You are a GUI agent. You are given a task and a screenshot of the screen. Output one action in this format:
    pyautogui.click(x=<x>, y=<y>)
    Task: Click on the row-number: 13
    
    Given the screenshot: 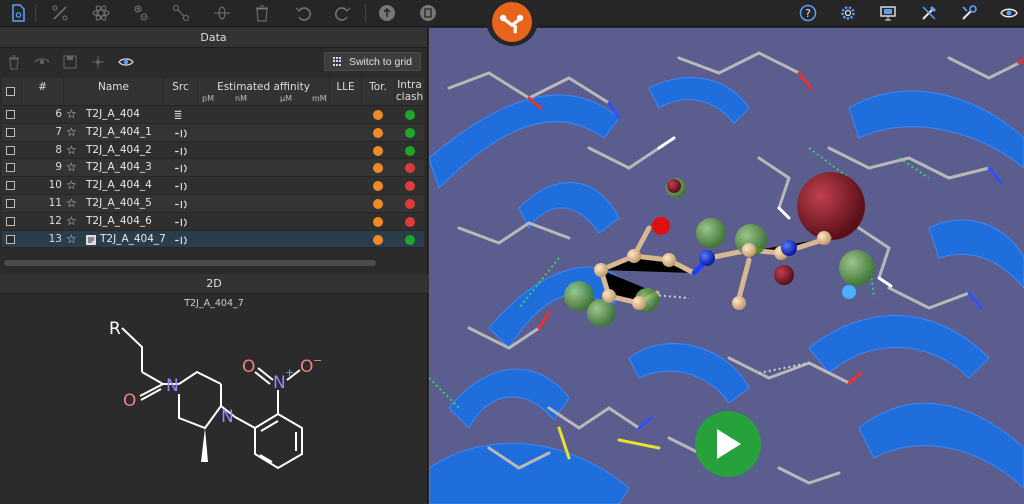 What is the action you would take?
    pyautogui.click(x=55, y=238)
    